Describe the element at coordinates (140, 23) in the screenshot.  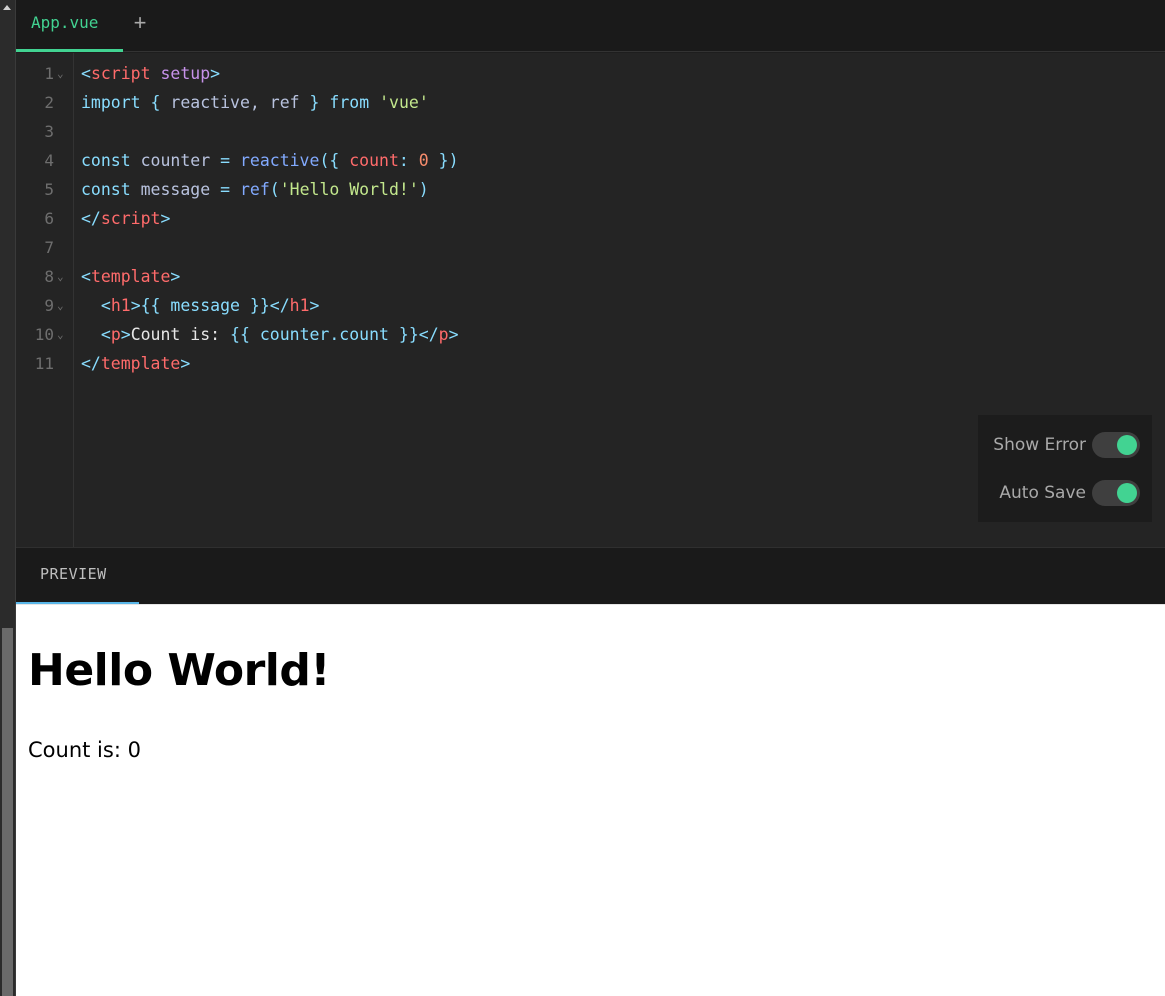
I see `add-file-button: +` at that location.